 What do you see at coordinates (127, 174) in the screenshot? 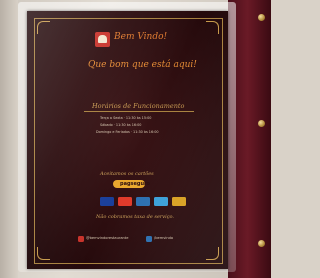
I see `payment-heading: Aceitamos os cartões` at bounding box center [127, 174].